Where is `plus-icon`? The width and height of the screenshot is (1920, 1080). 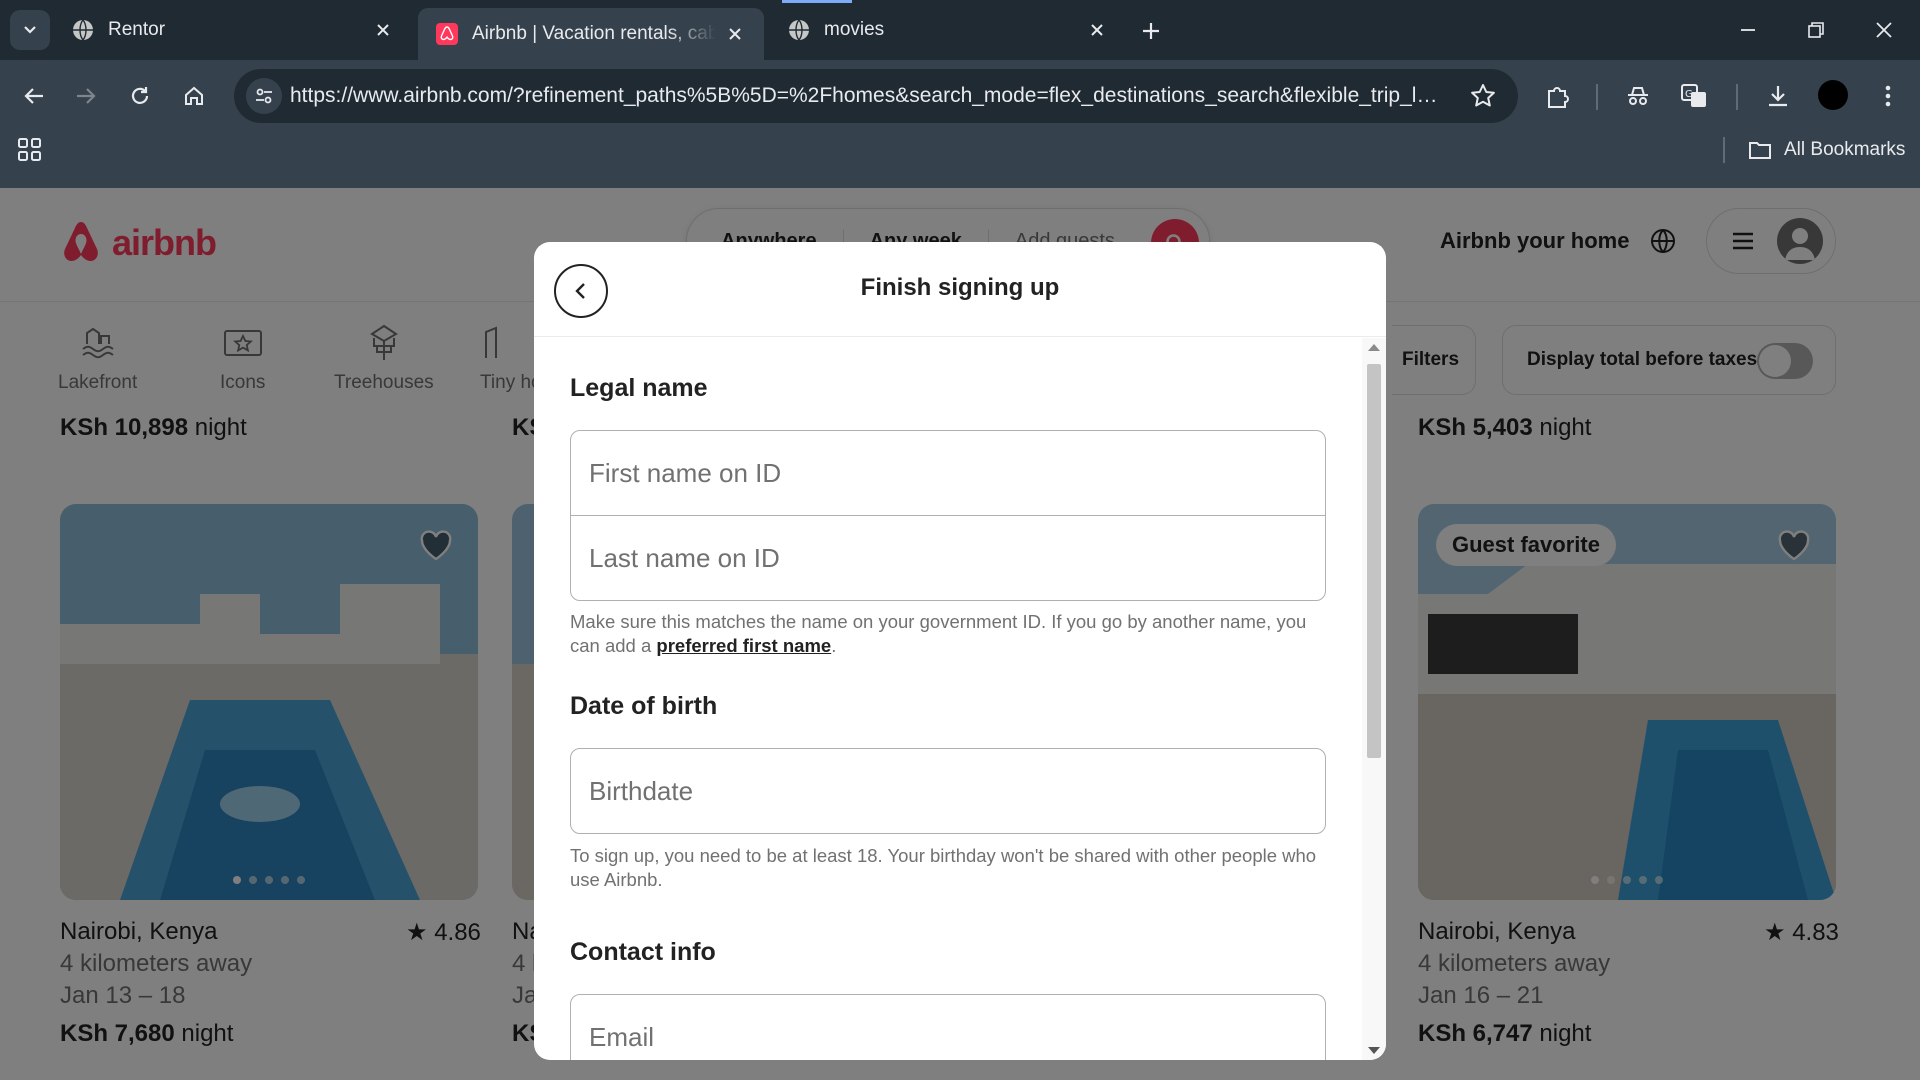
plus-icon is located at coordinates (1151, 31).